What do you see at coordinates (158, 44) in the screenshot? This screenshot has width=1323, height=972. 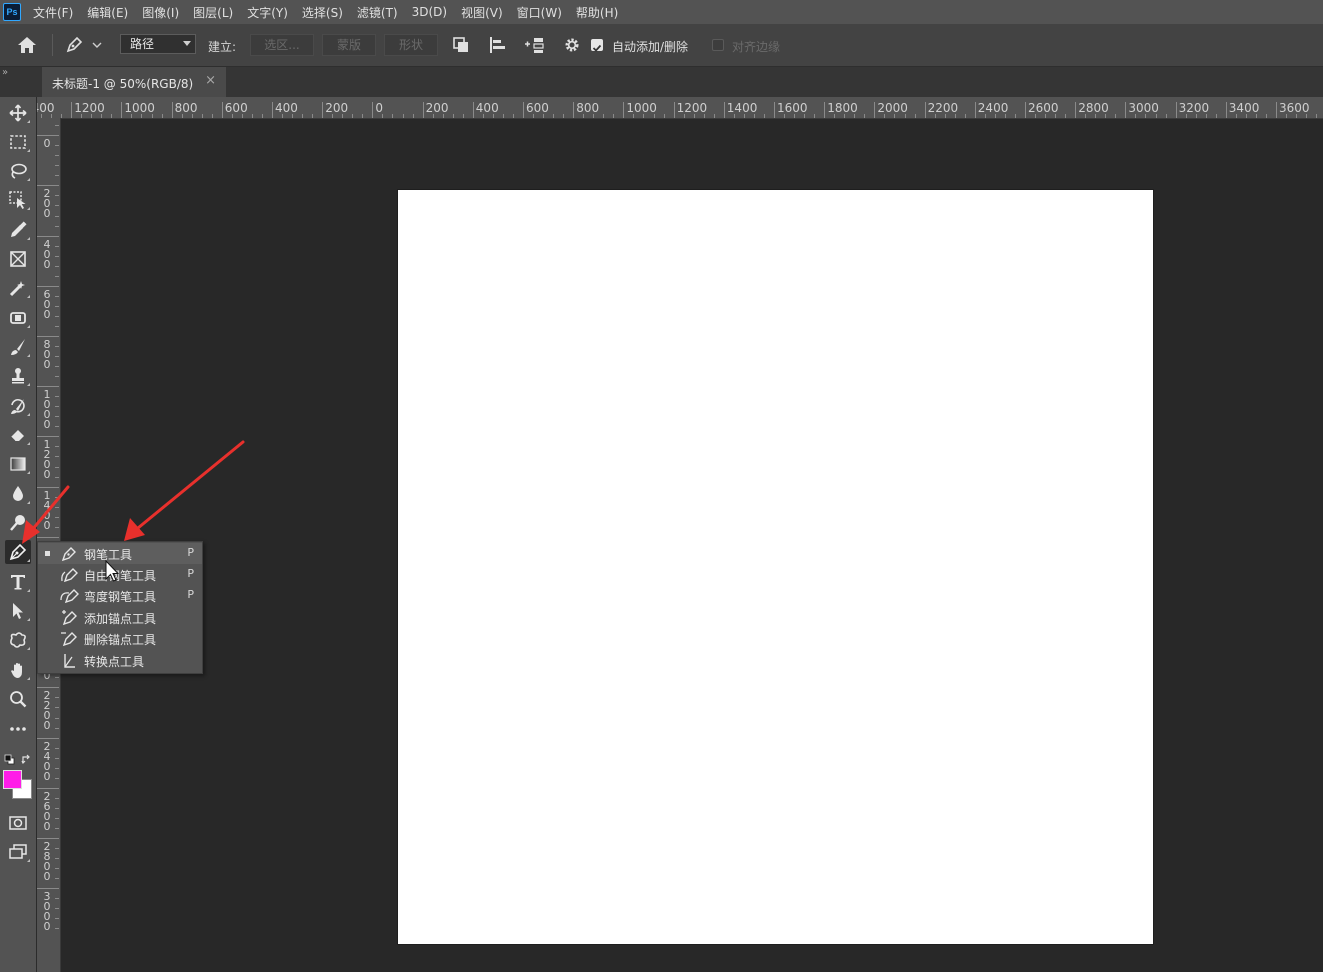 I see `tool-mode-select: 路径` at bounding box center [158, 44].